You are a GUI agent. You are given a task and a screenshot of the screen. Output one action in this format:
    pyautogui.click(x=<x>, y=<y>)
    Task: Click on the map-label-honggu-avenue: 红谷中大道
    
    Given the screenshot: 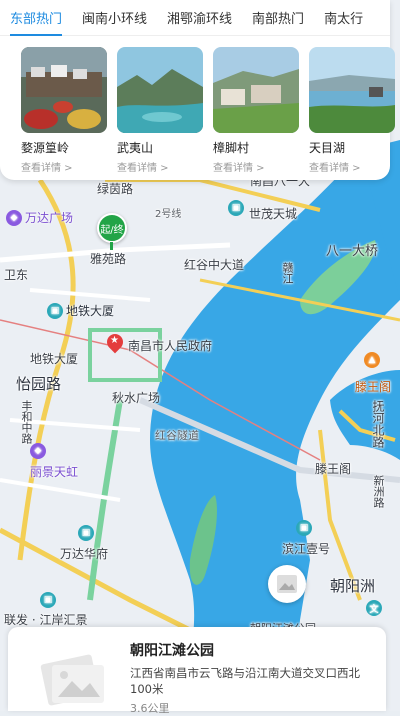 What is the action you would take?
    pyautogui.click(x=214, y=265)
    